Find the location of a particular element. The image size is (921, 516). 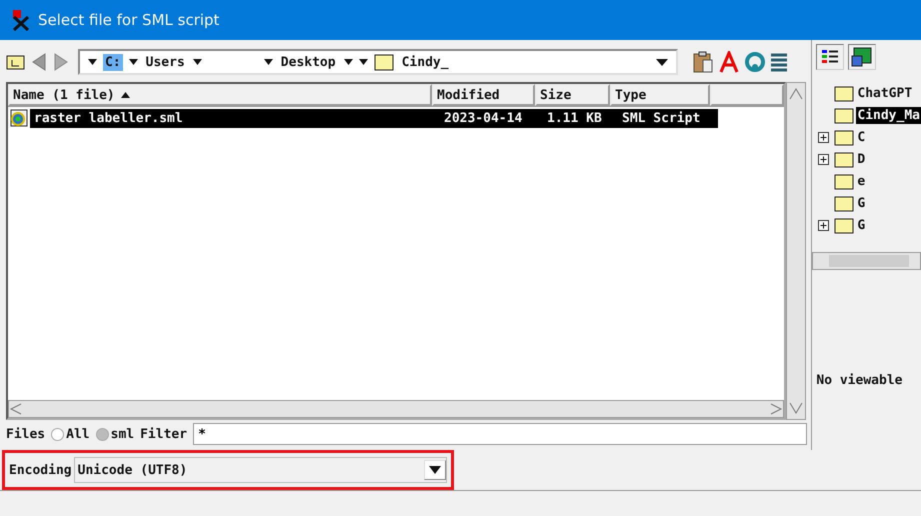

tree-item: C is located at coordinates (861, 137).